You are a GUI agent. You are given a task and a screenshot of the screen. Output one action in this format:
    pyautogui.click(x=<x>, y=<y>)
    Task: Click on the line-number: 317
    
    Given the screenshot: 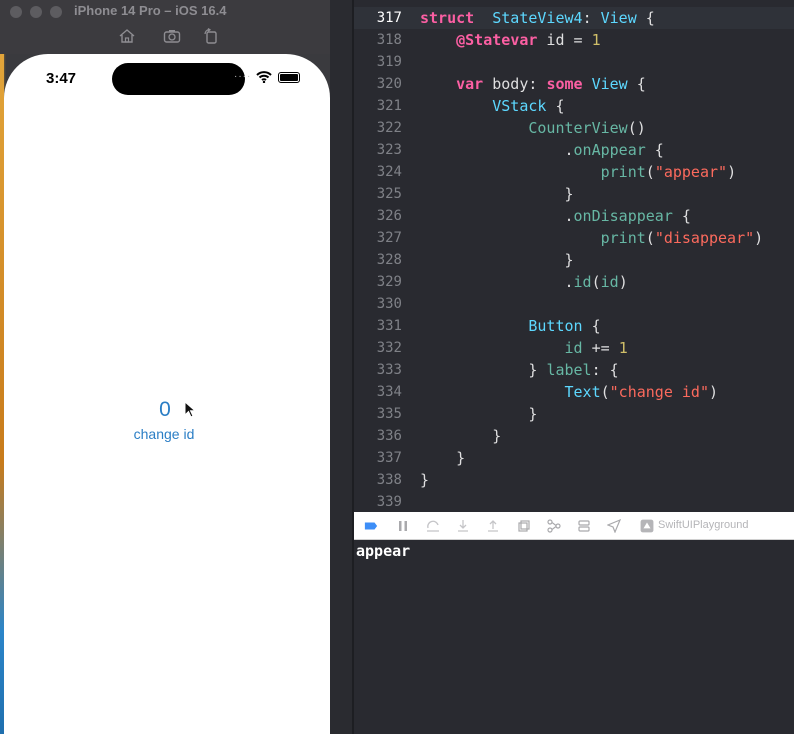 What is the action you would take?
    pyautogui.click(x=389, y=18)
    